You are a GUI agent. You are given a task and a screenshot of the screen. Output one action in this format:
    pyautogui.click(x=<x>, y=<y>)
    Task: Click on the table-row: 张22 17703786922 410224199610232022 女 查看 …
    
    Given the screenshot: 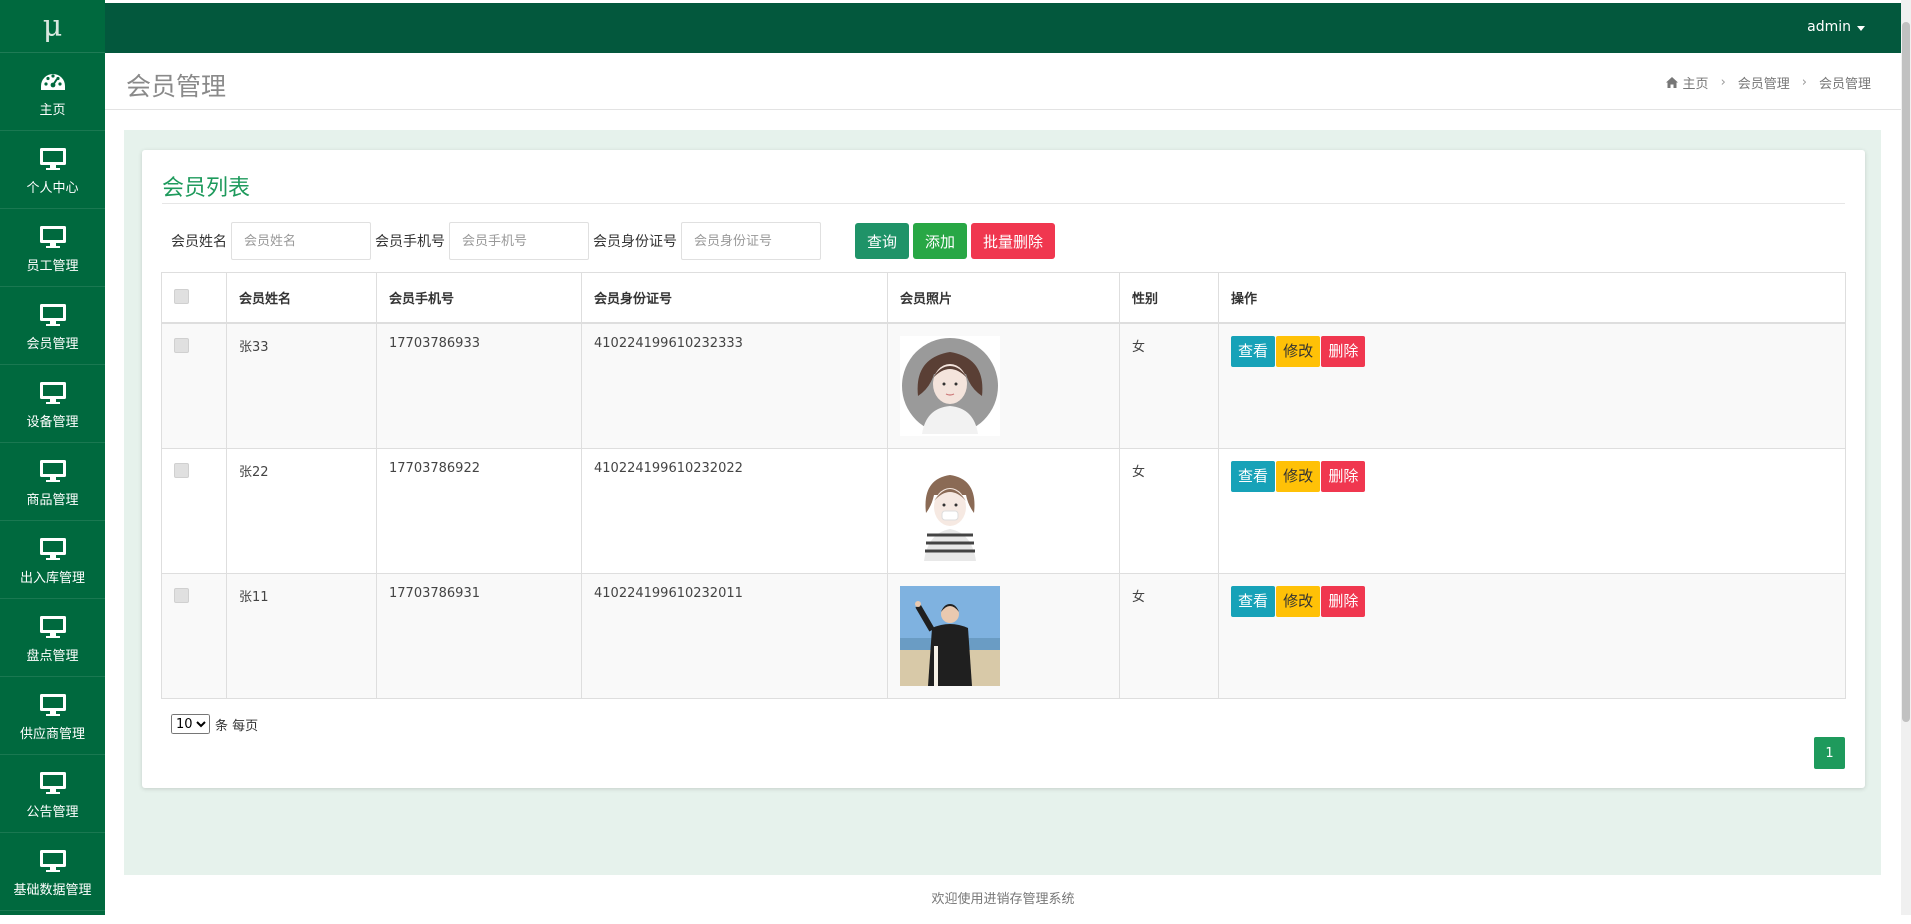 What is the action you would take?
    pyautogui.click(x=1003, y=510)
    